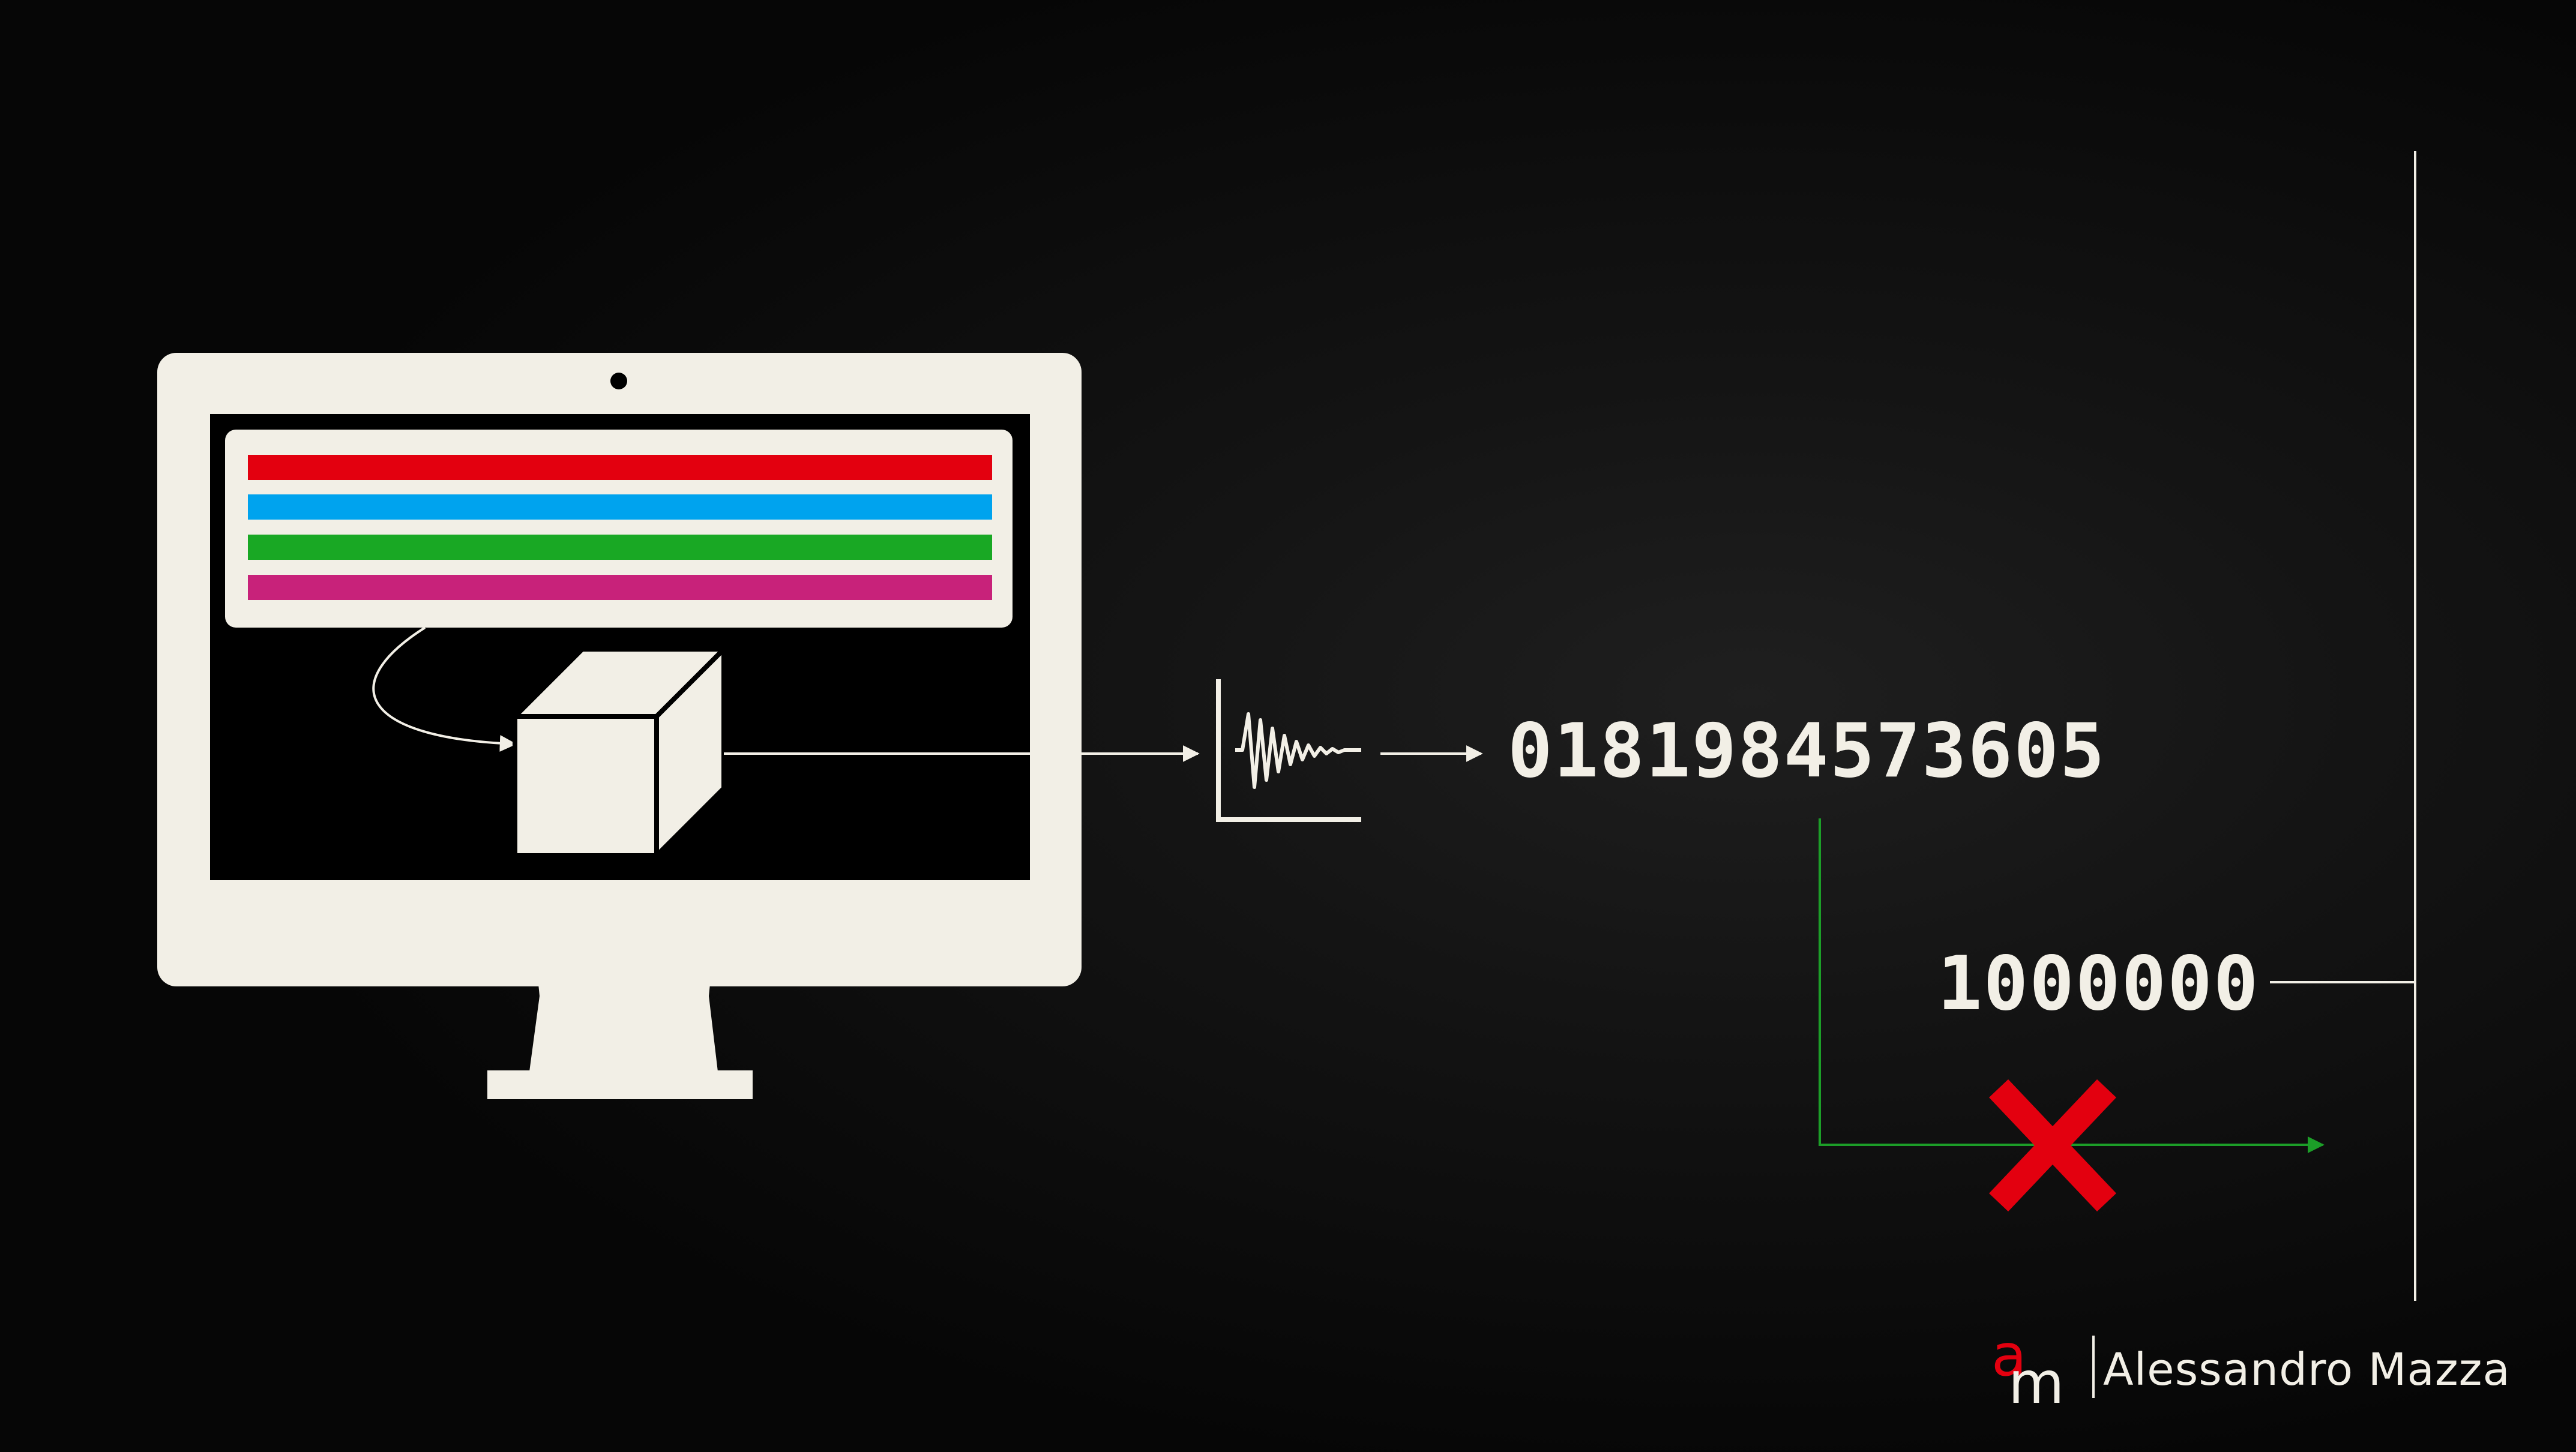 The width and height of the screenshot is (2576, 1452). What do you see at coordinates (623, 1028) in the screenshot?
I see `monitor-stand` at bounding box center [623, 1028].